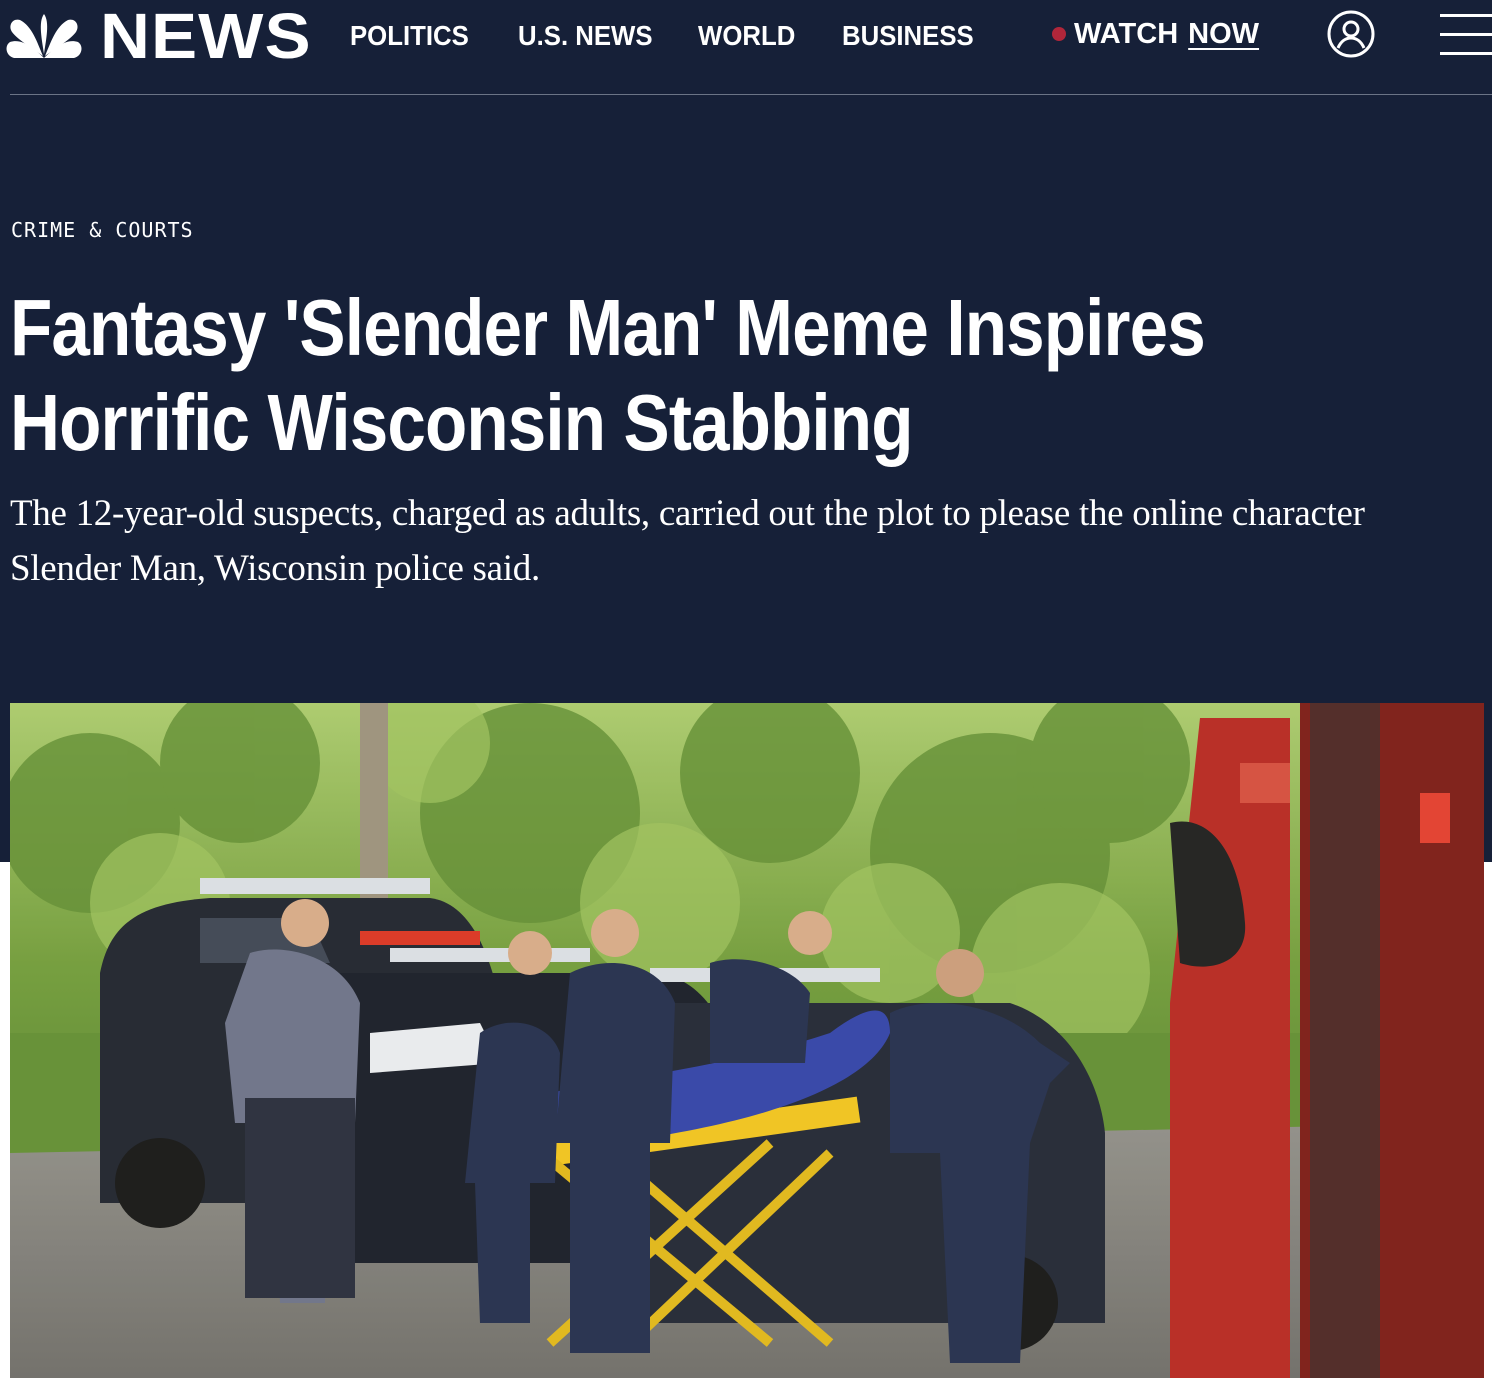  I want to click on headline-line-2: Horrific Wisconsin Stabbing, so click(461, 422).